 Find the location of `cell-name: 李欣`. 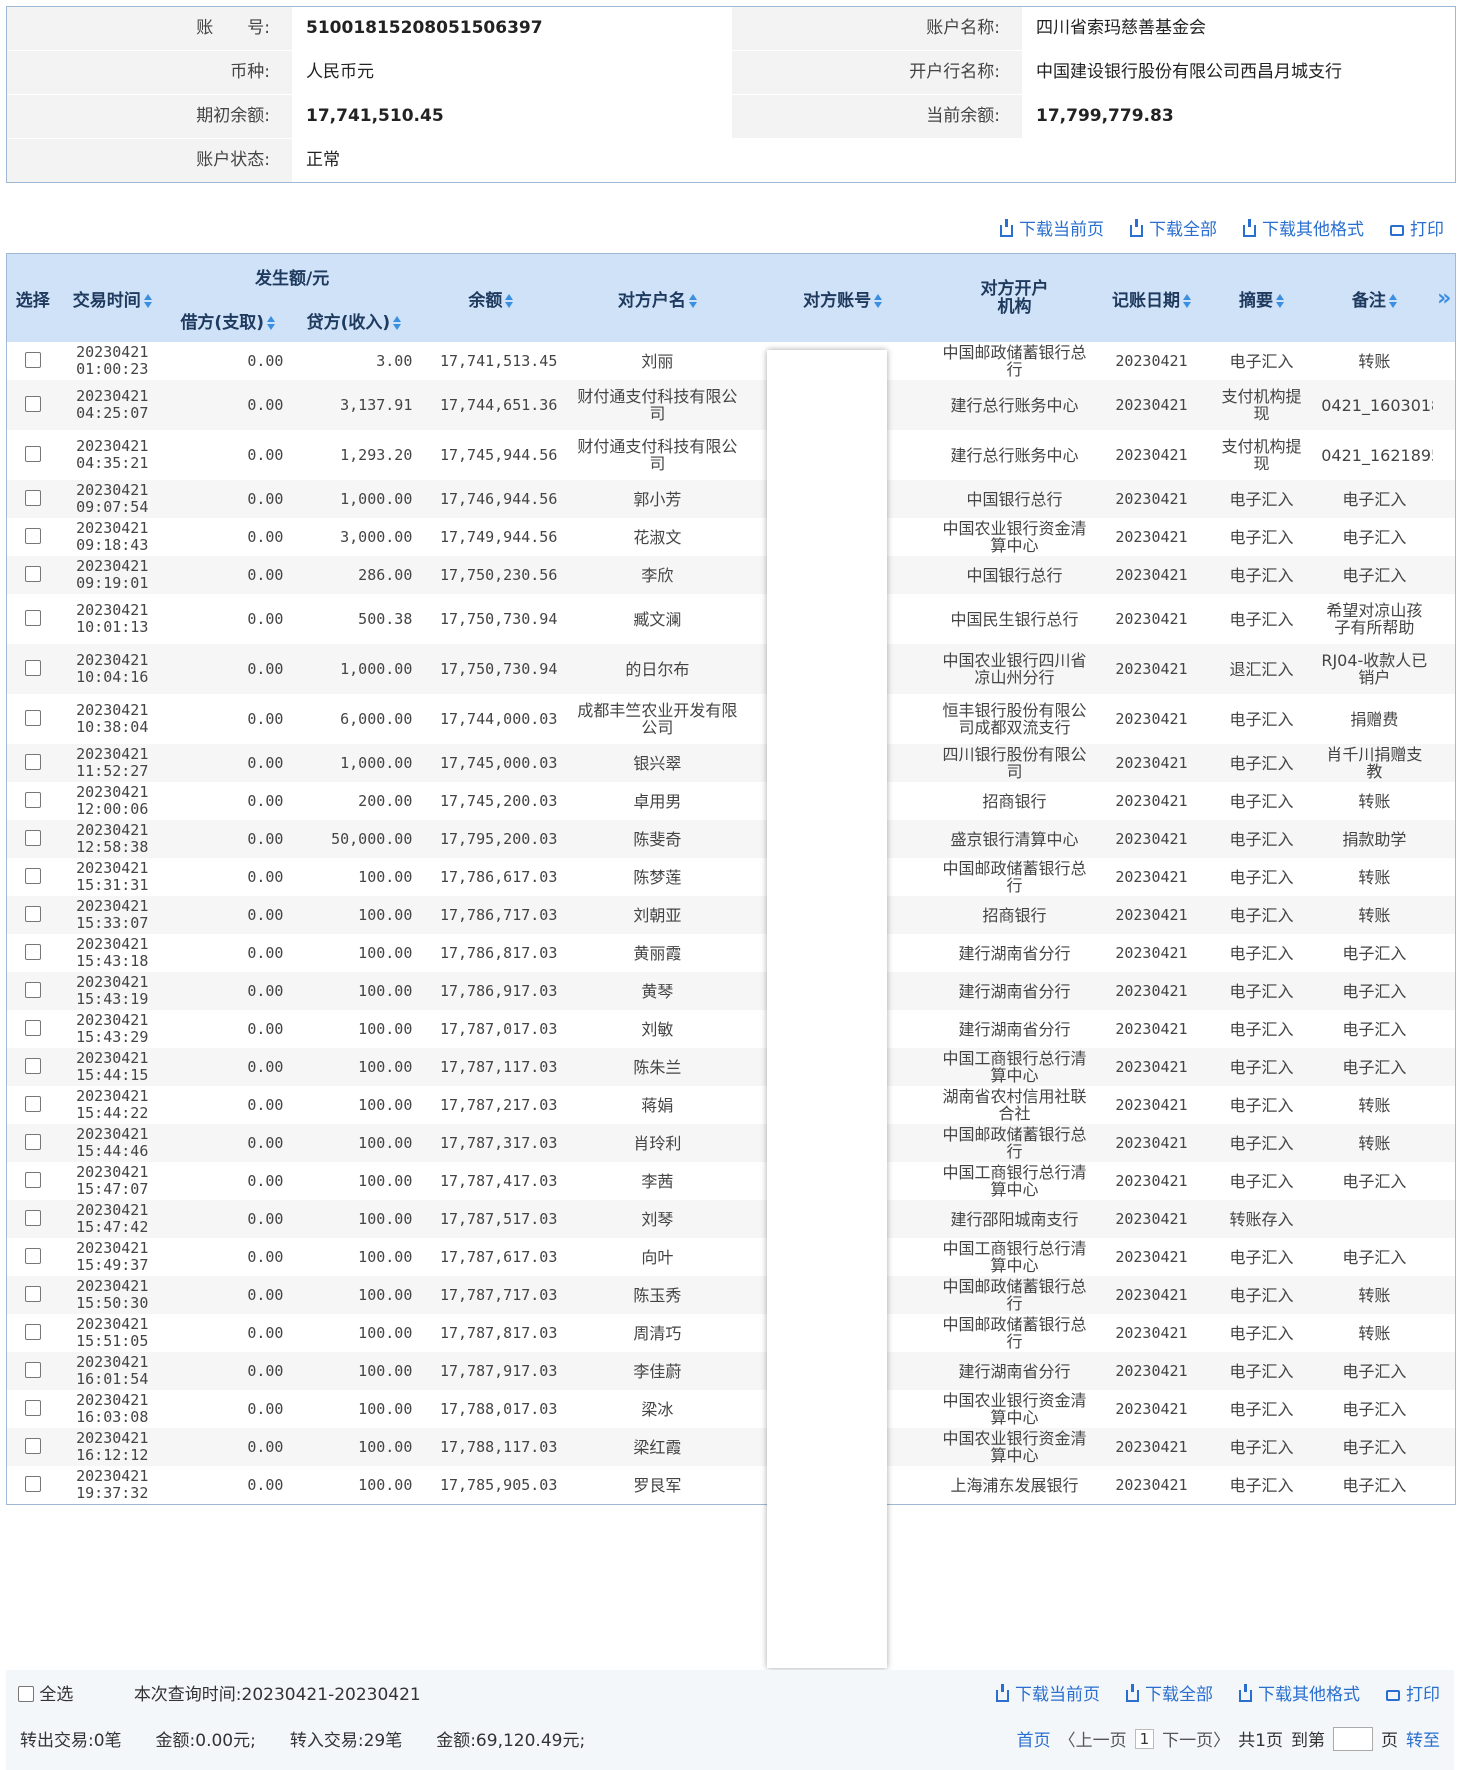

cell-name: 李欣 is located at coordinates (657, 575).